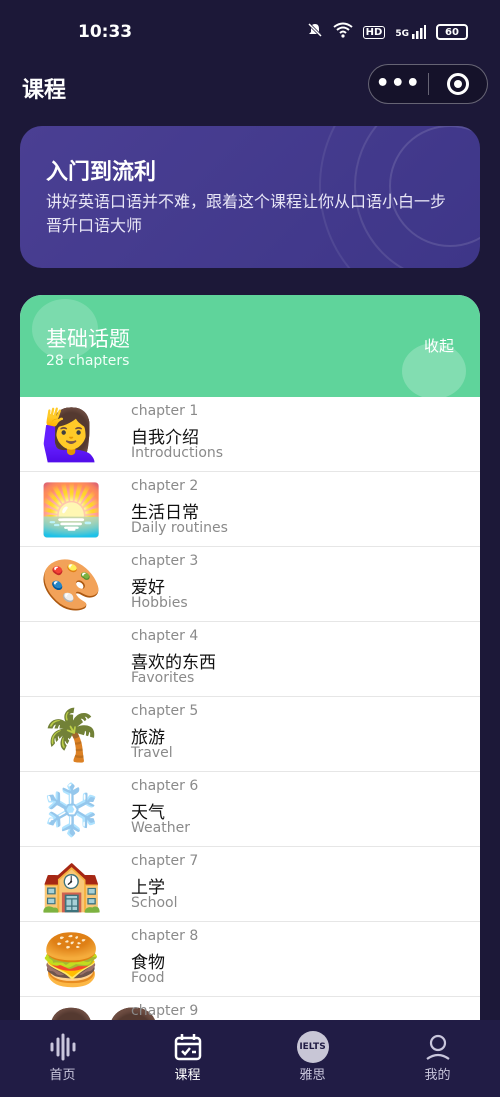 This screenshot has height=1097, width=500. What do you see at coordinates (250, 959) in the screenshot?
I see `chapter-row: 🍔 chapter 8 食物 Food` at bounding box center [250, 959].